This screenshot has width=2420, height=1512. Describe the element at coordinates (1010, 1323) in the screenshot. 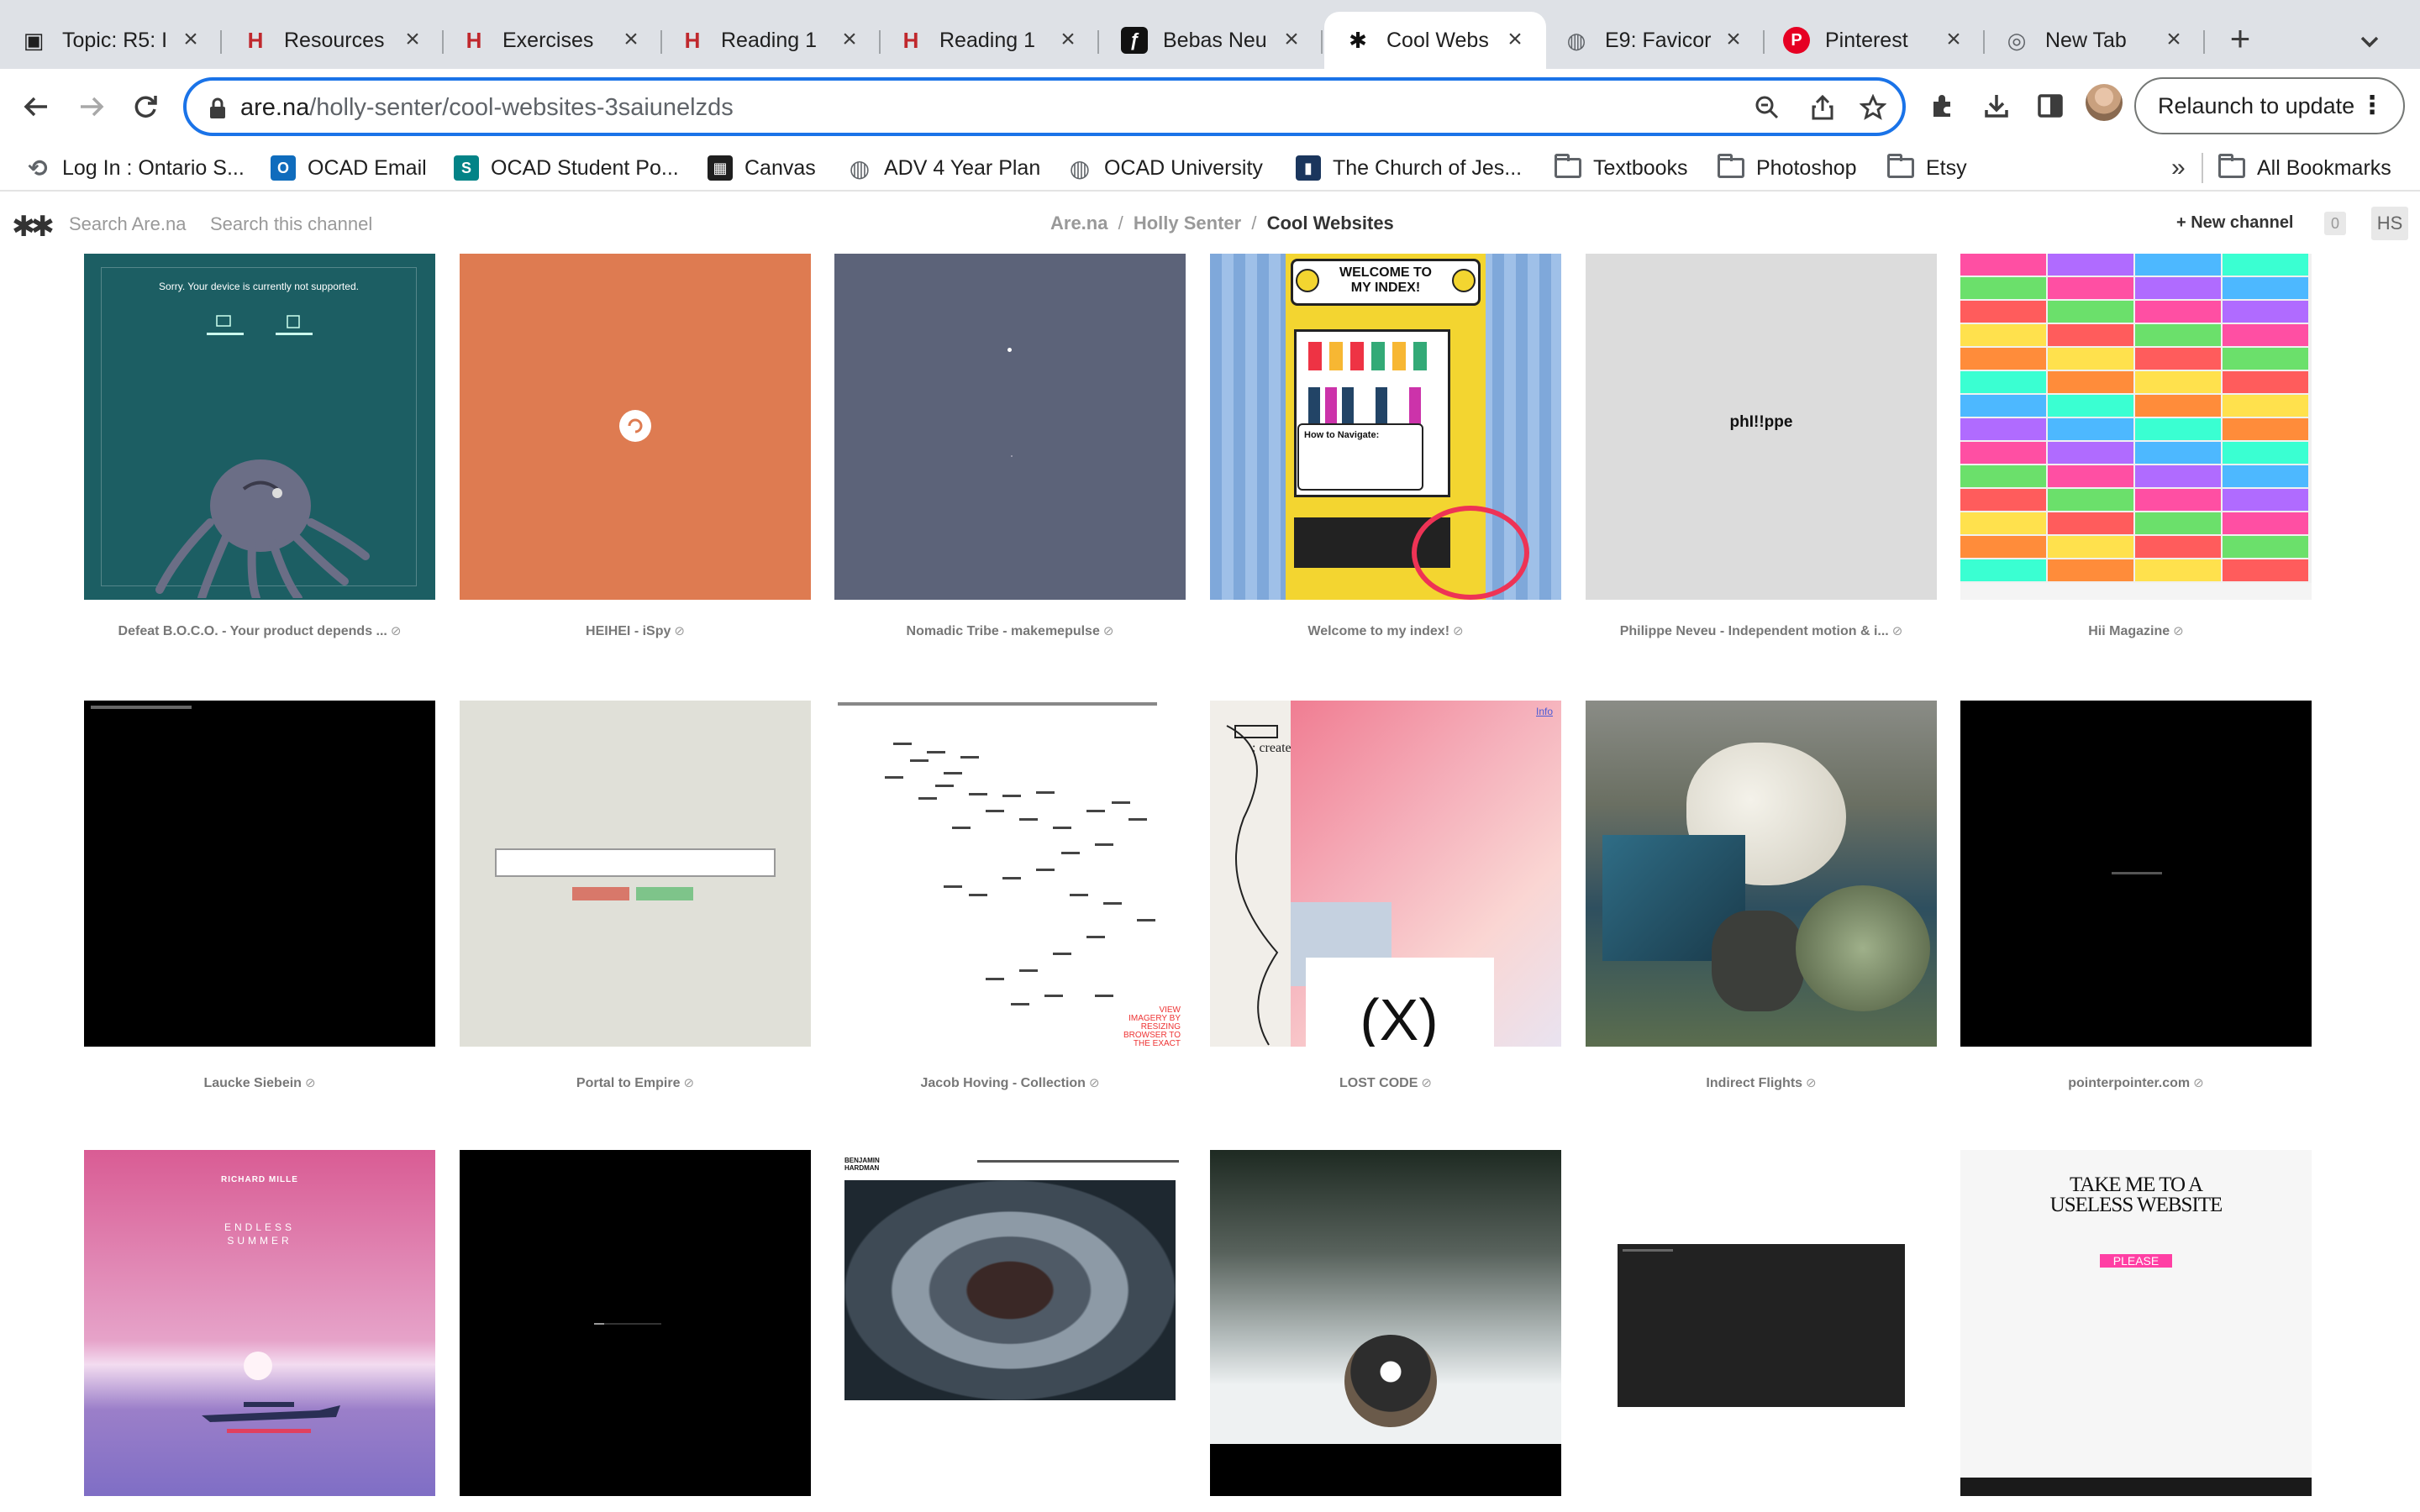

I see `channel-block: BENJAMIN HARDMAN` at that location.